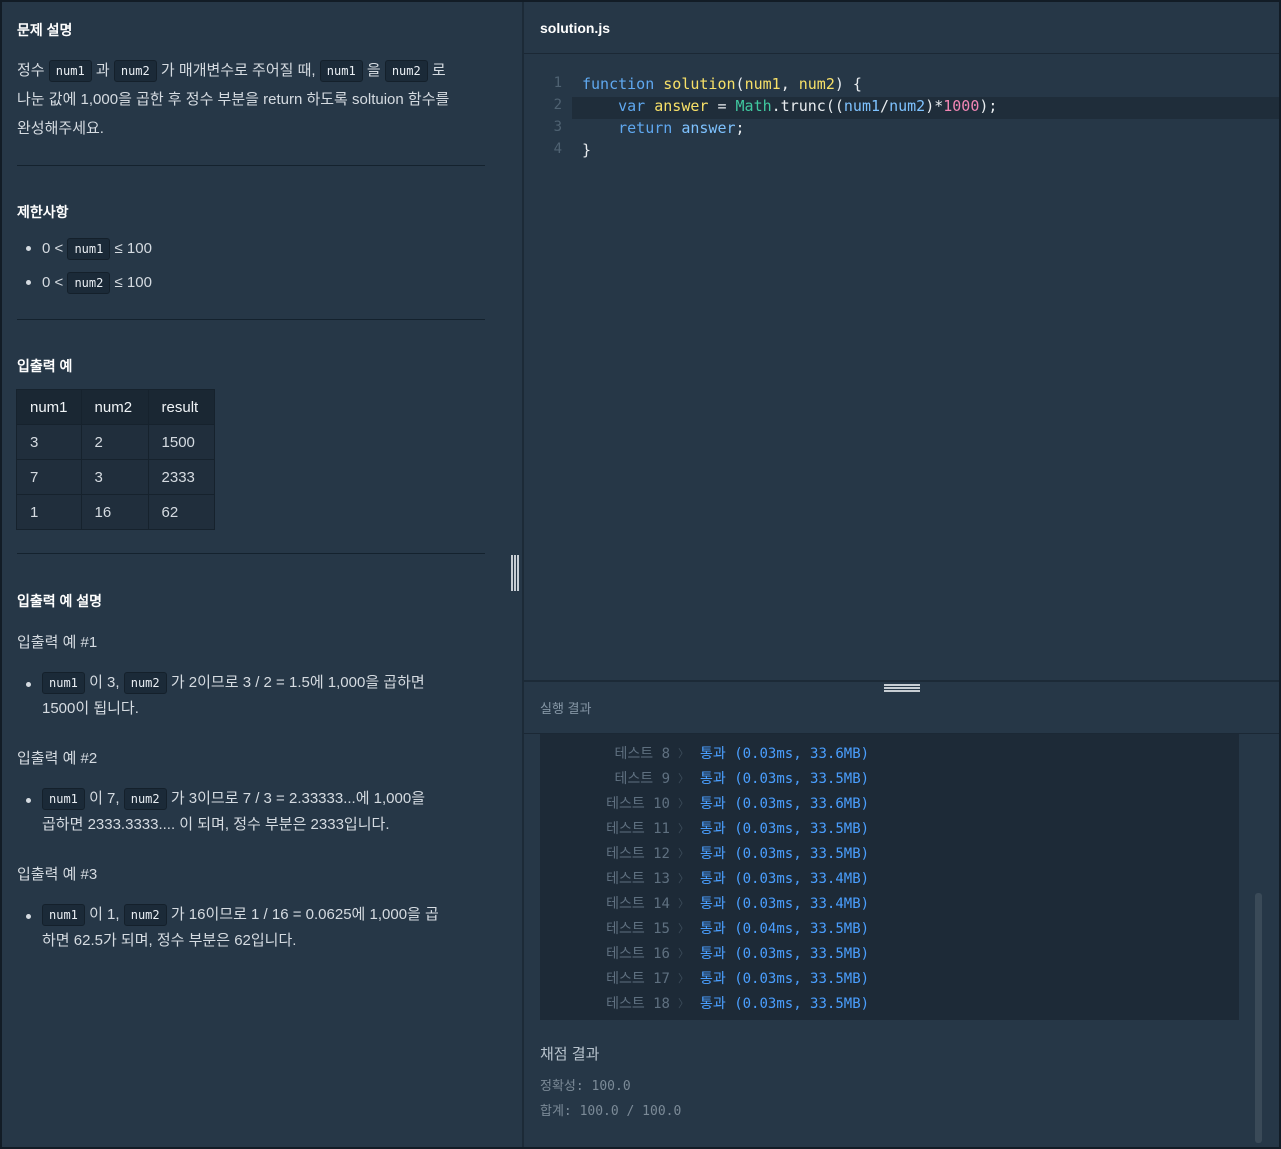 The image size is (1281, 1149). I want to click on test-label: 테스트 17, so click(638, 979).